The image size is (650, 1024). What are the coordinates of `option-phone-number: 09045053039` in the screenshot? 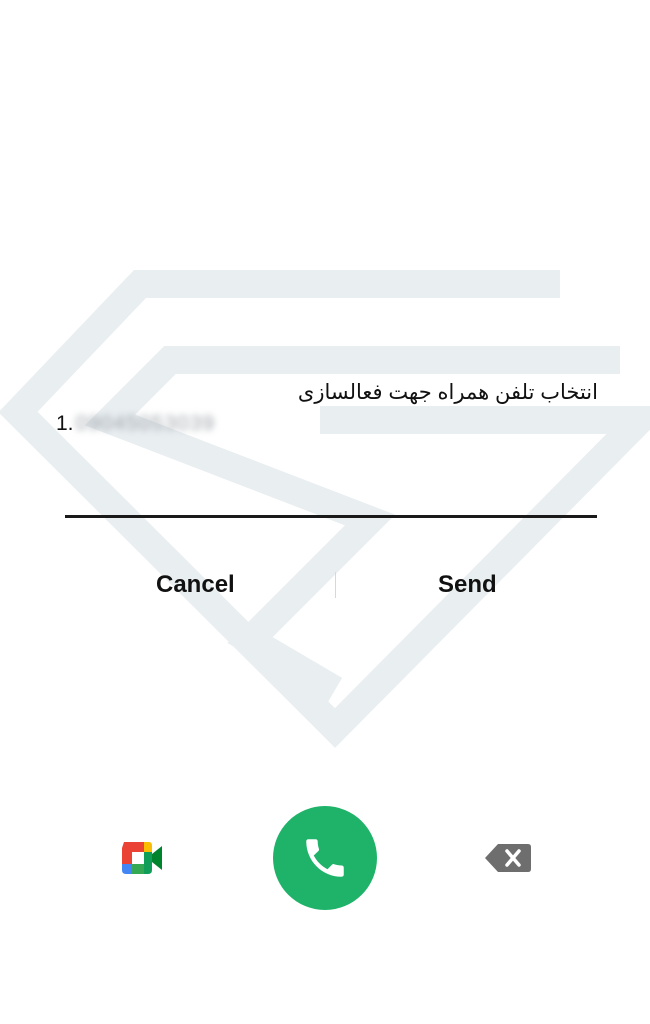 It's located at (145, 423).